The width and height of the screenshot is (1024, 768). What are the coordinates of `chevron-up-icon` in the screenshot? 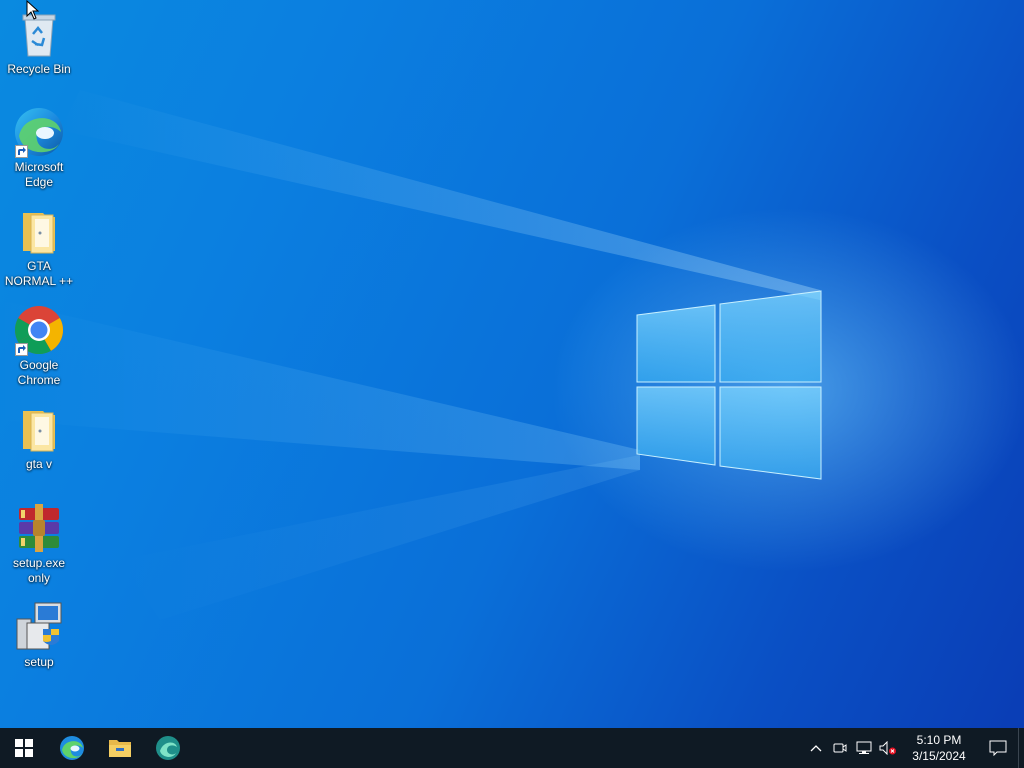 It's located at (816, 748).